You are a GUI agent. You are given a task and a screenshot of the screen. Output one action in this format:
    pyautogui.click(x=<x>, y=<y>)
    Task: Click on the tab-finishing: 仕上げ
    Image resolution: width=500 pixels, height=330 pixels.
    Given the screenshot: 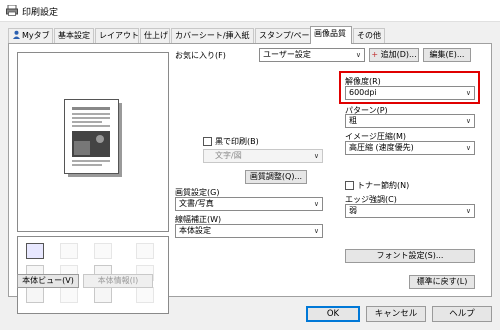 What is the action you would take?
    pyautogui.click(x=155, y=35)
    